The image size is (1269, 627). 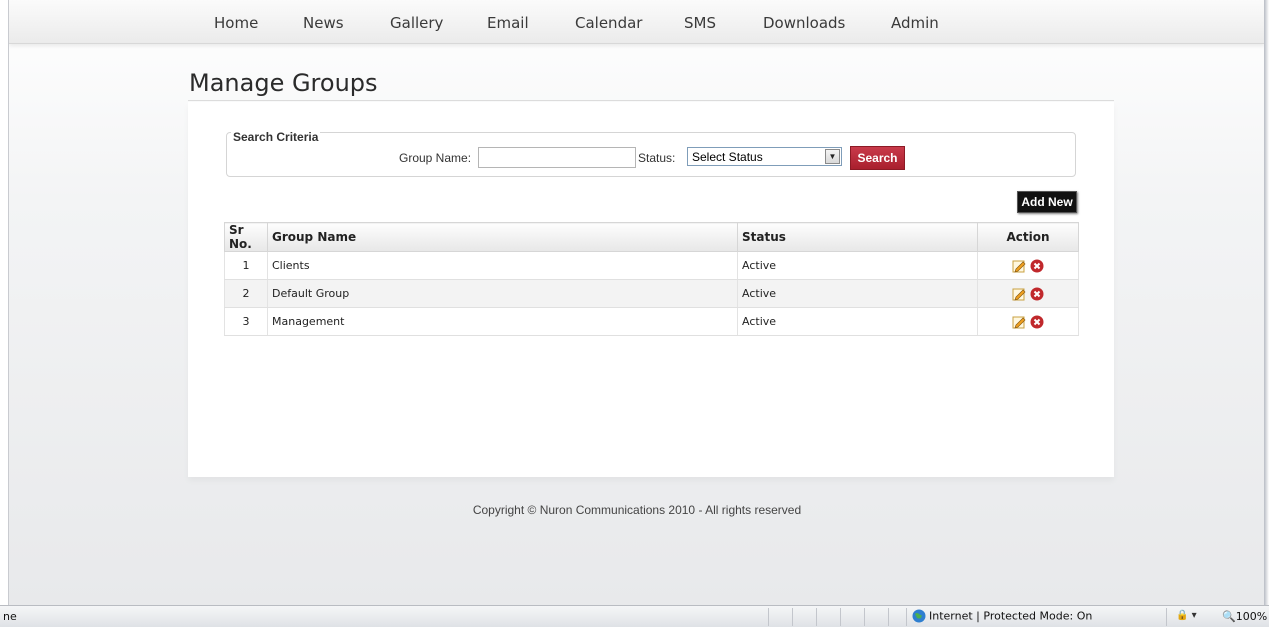 What do you see at coordinates (502, 237) in the screenshot?
I see `header-group-name: Group Name` at bounding box center [502, 237].